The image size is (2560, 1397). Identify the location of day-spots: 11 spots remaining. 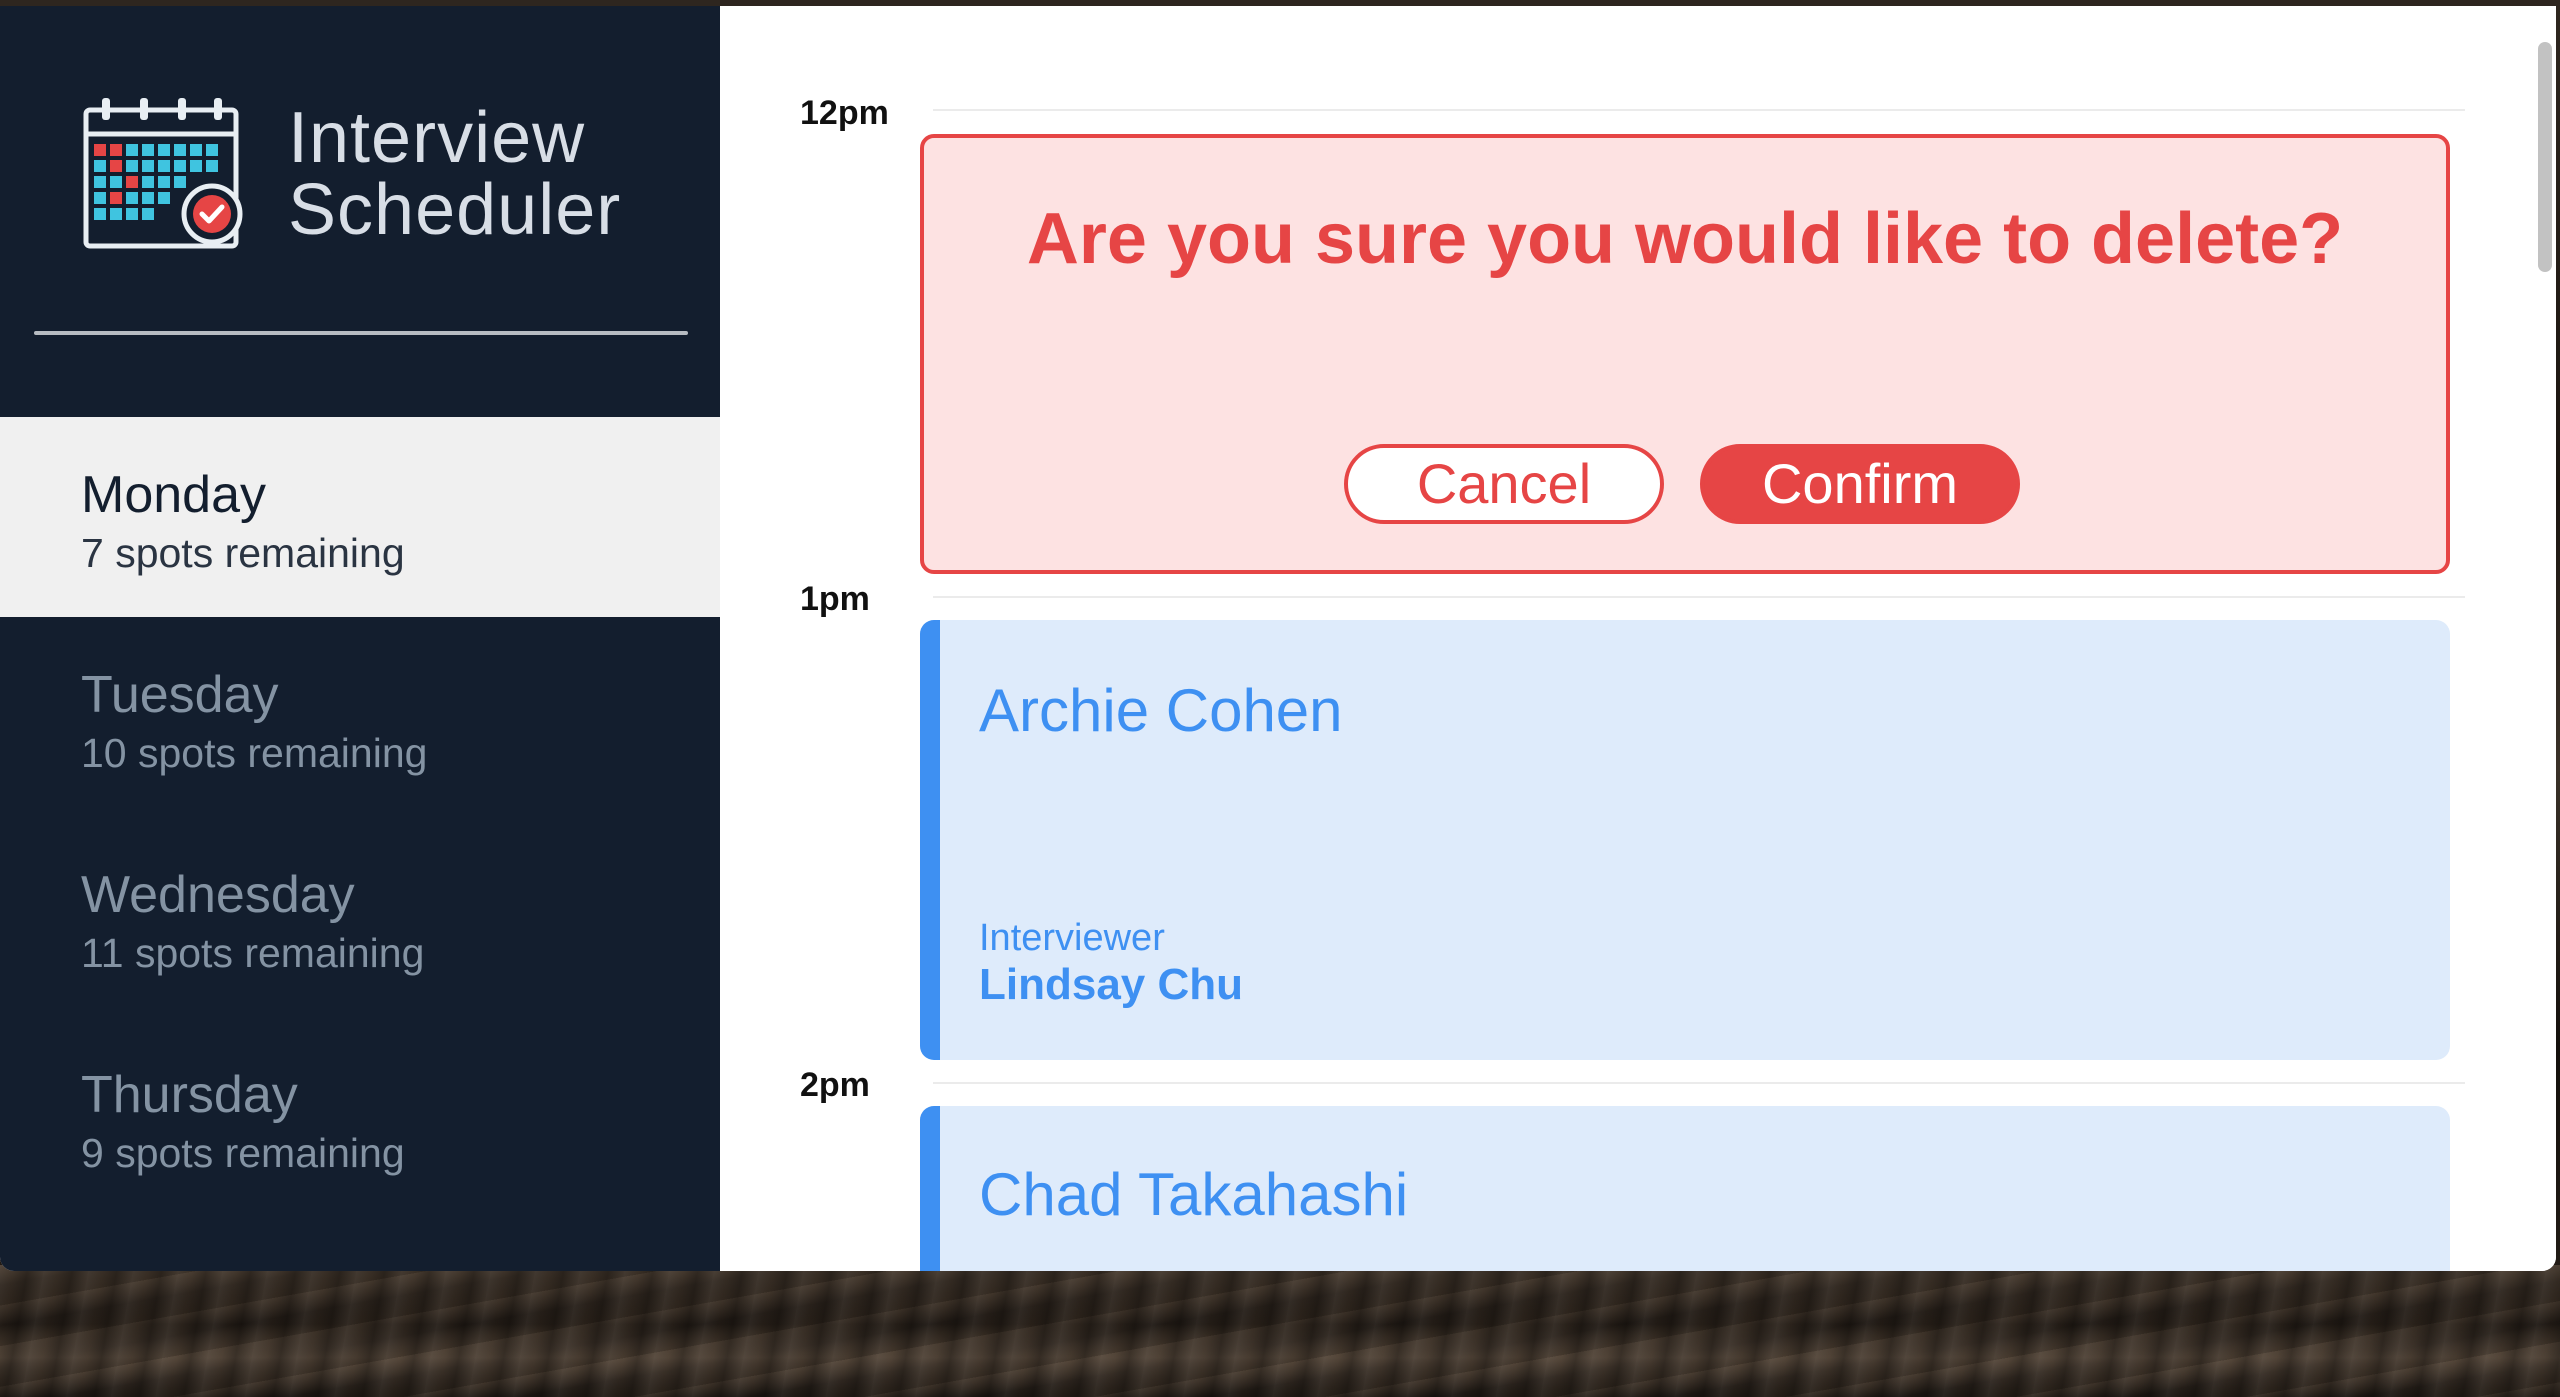
(253, 953).